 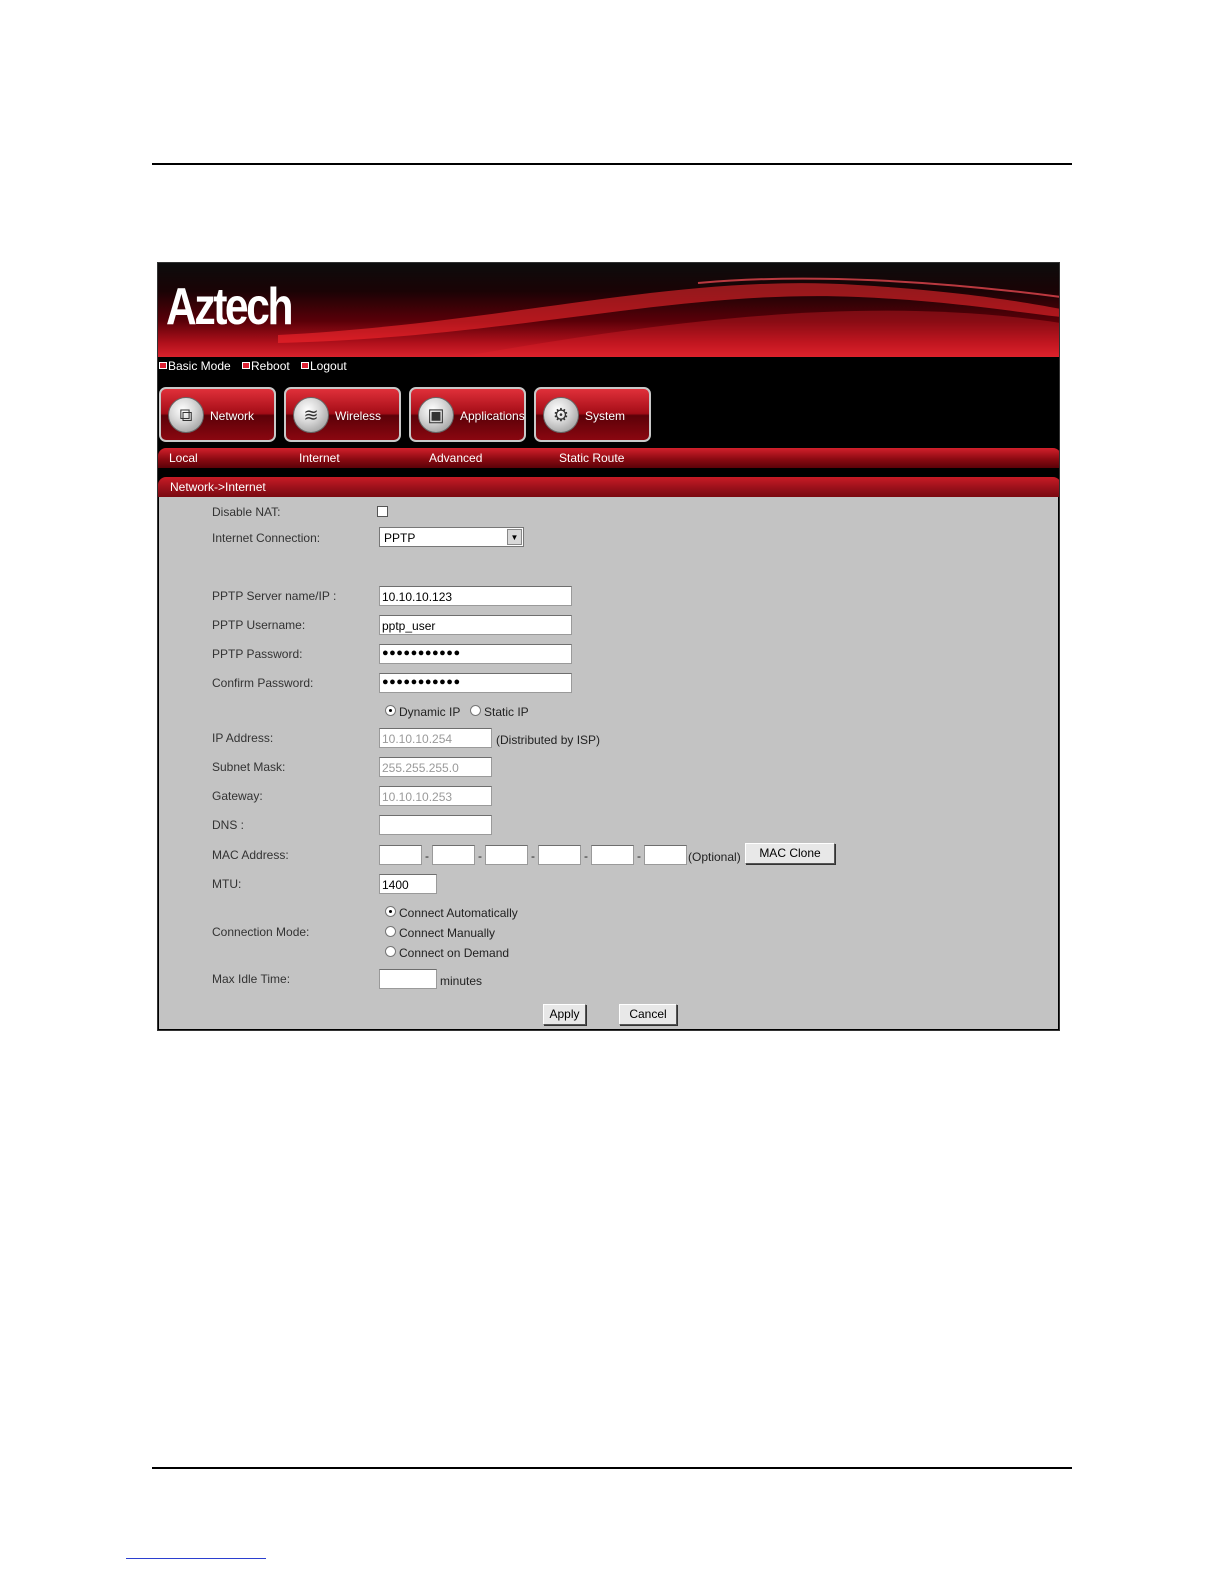 What do you see at coordinates (514, 537) in the screenshot?
I see `chevron-down-icon: ▼` at bounding box center [514, 537].